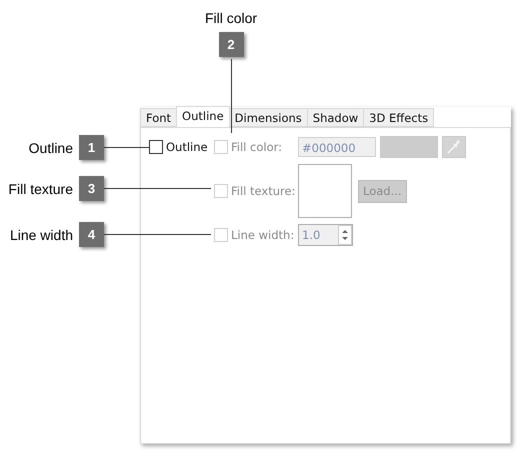  Describe the element at coordinates (409, 147) in the screenshot. I see `color-swatch` at that location.